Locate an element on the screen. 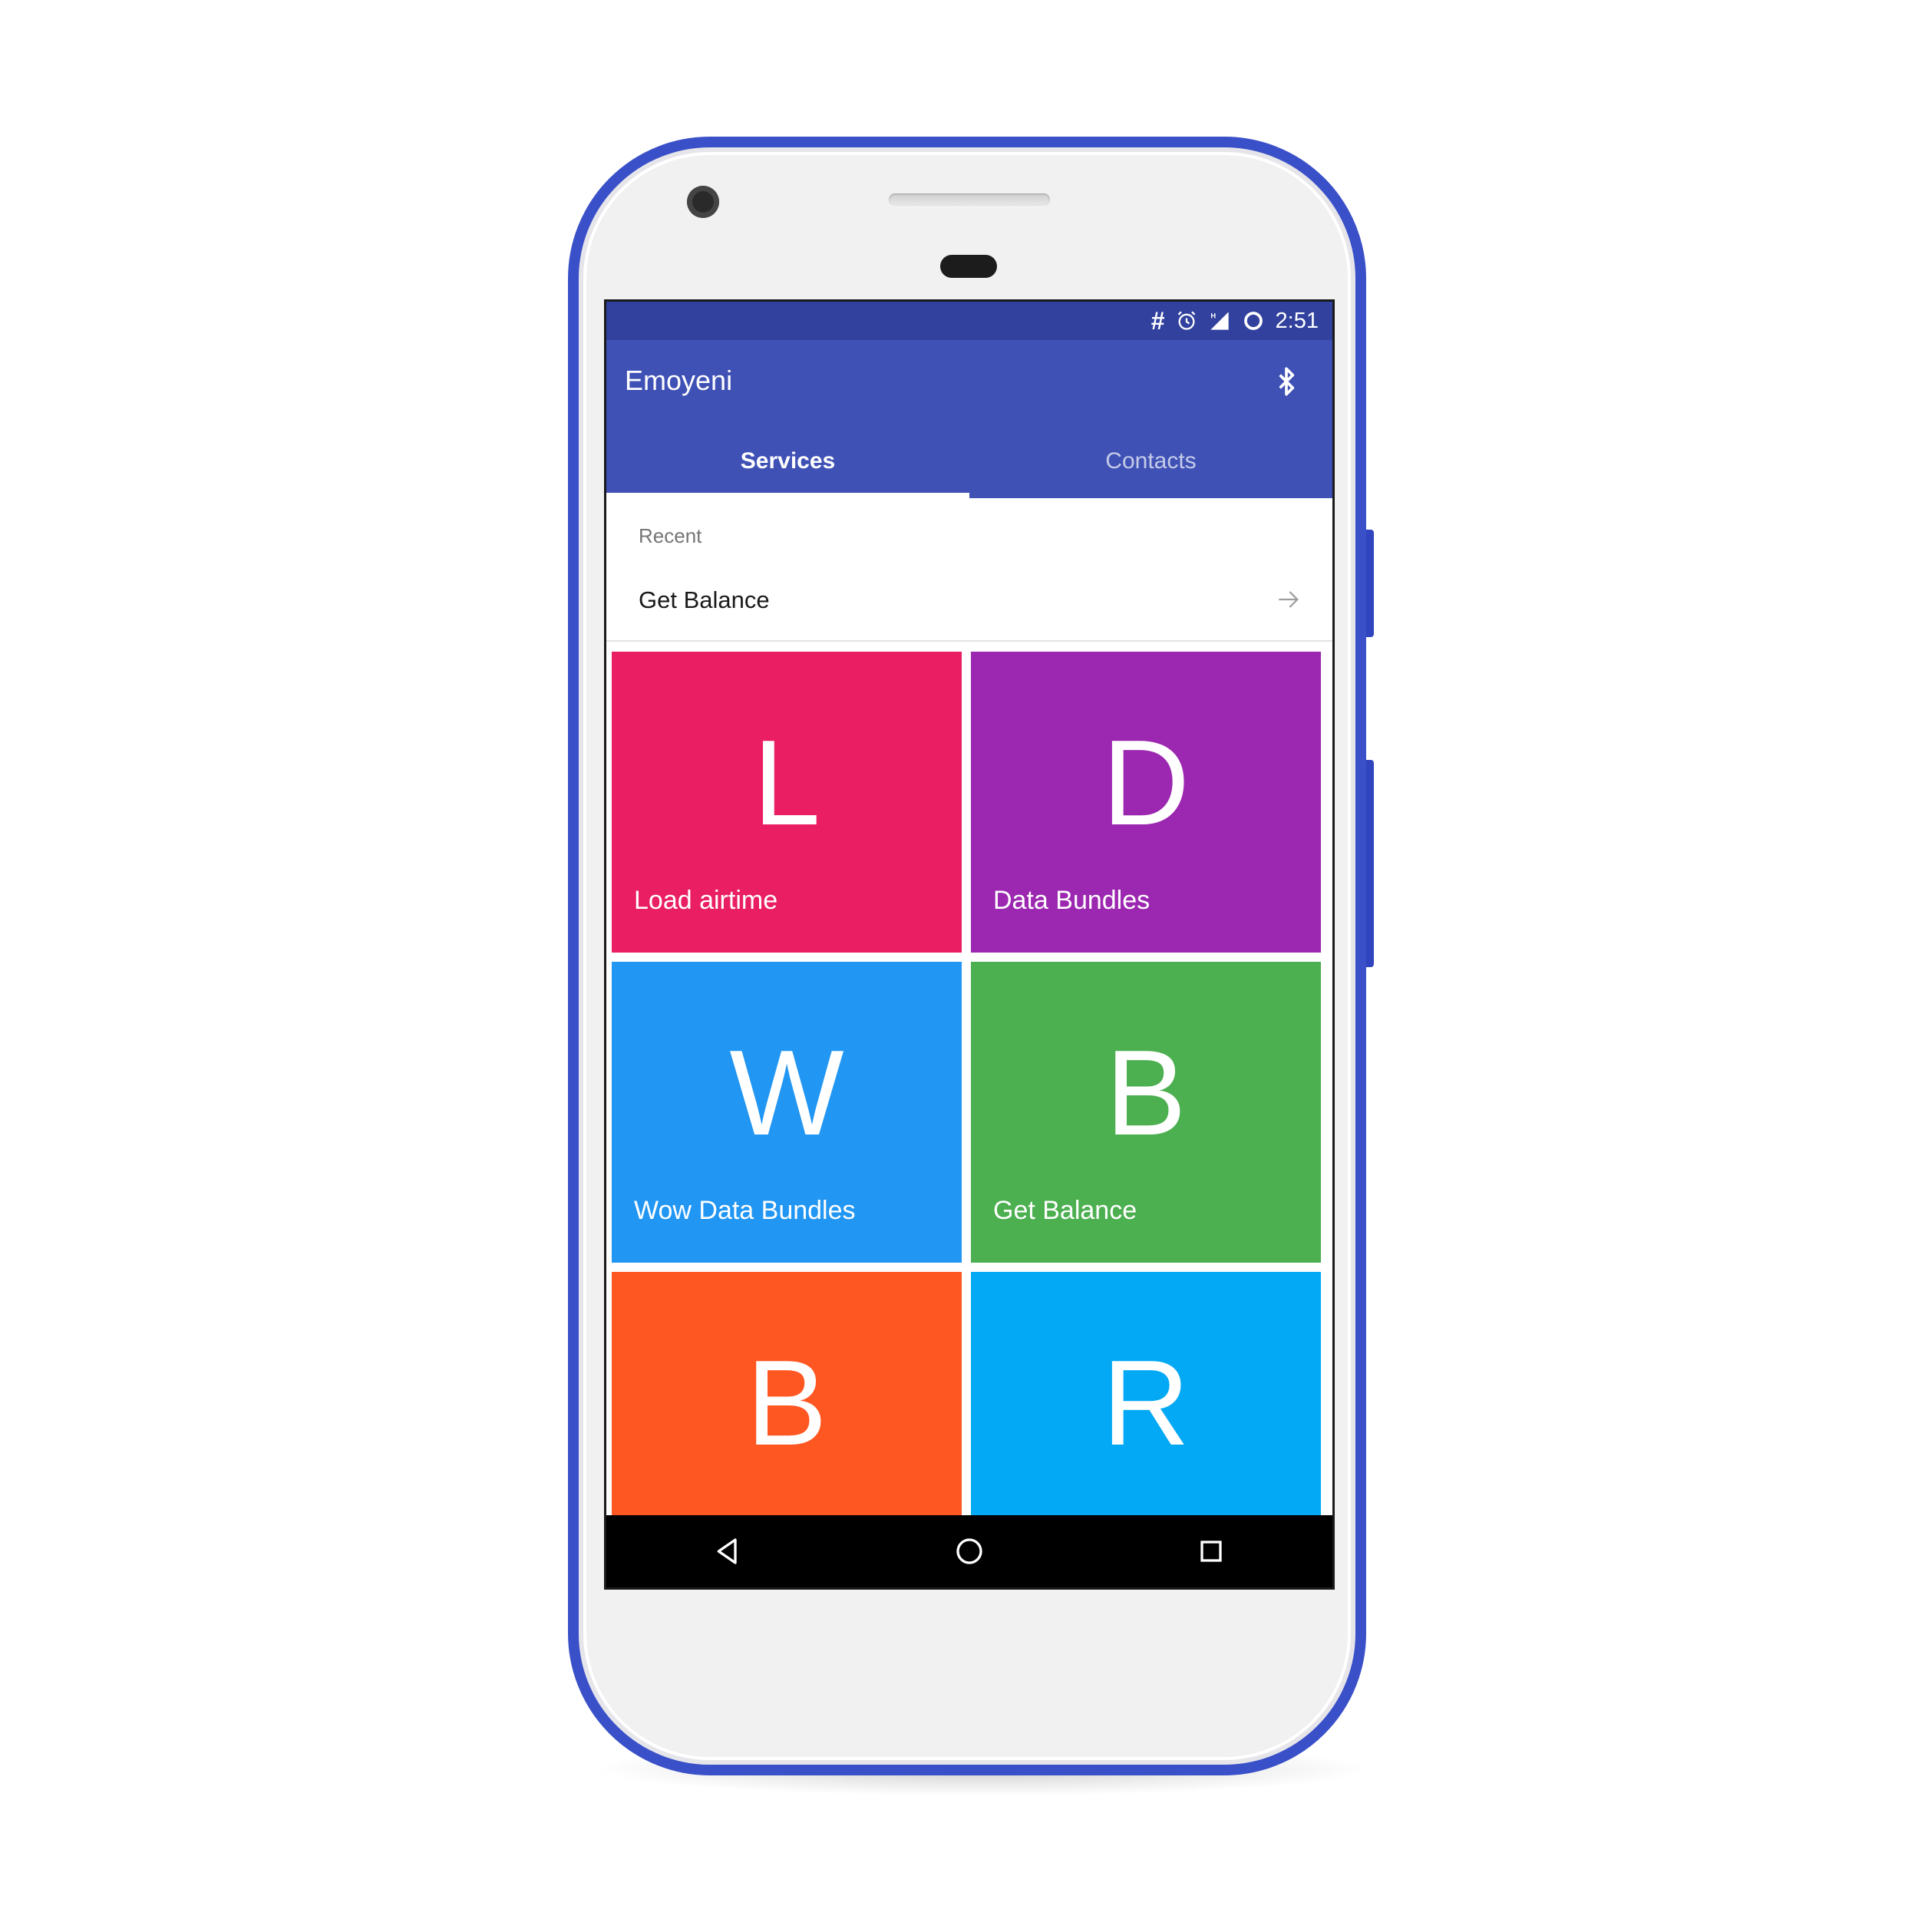 This screenshot has width=1928, height=1932. tab-contacts: Contacts is located at coordinates (1151, 461).